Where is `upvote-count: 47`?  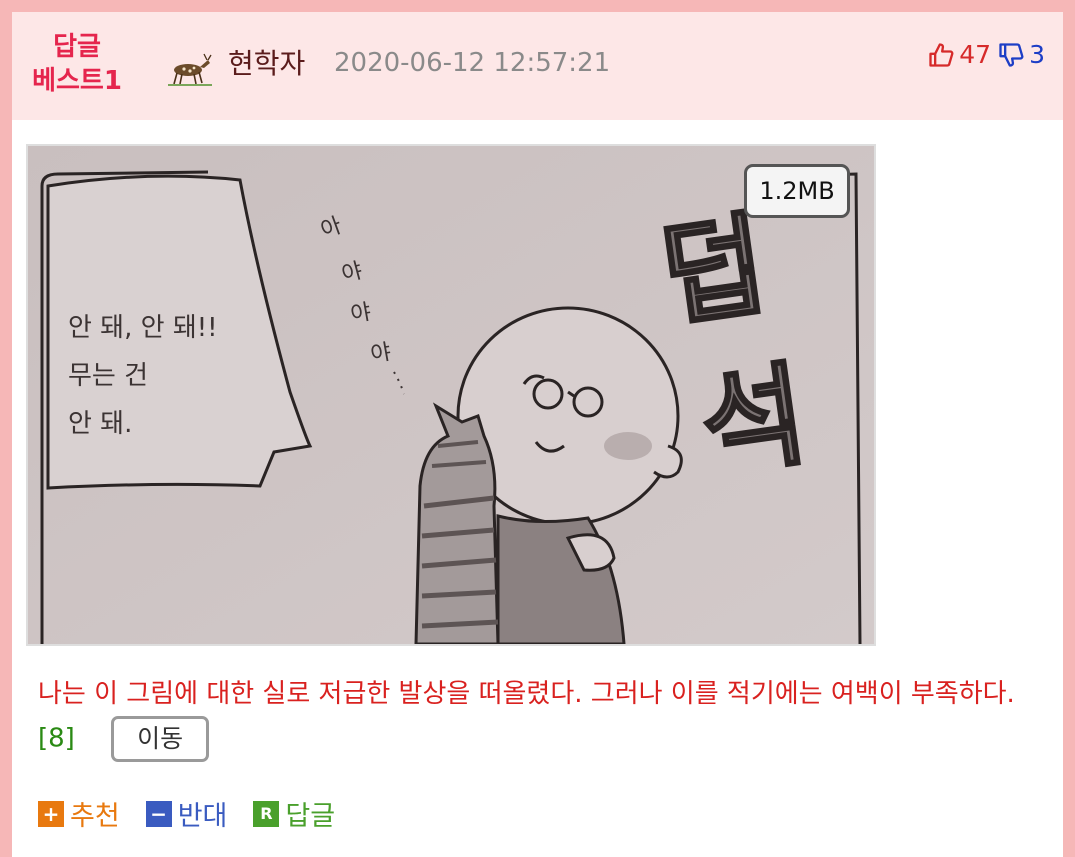
upvote-count: 47 is located at coordinates (975, 54).